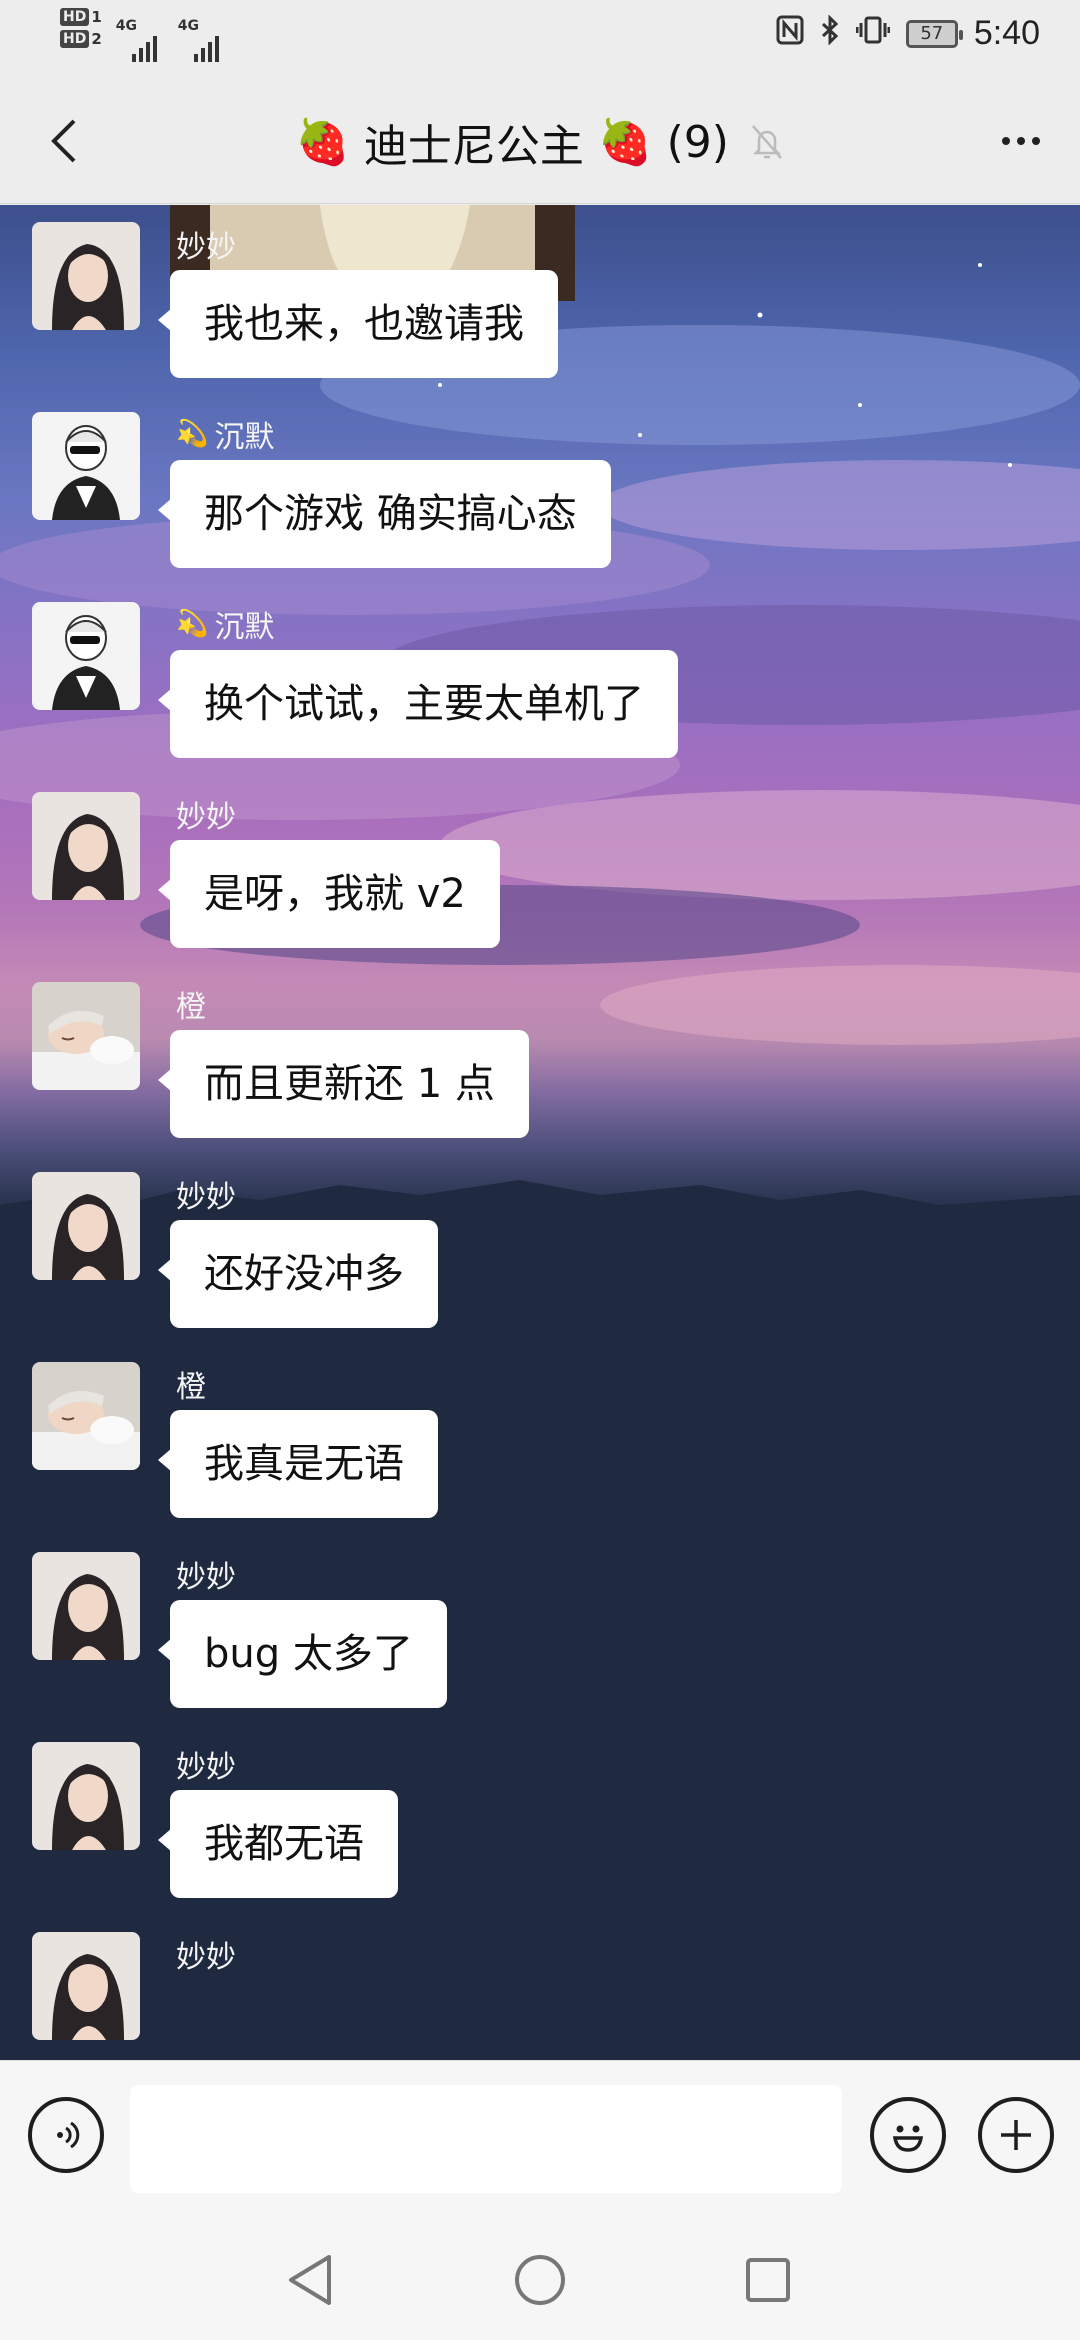 This screenshot has width=1080, height=2340. What do you see at coordinates (343, 1084) in the screenshot?
I see `message-bubble: 而且更新还 1 点` at bounding box center [343, 1084].